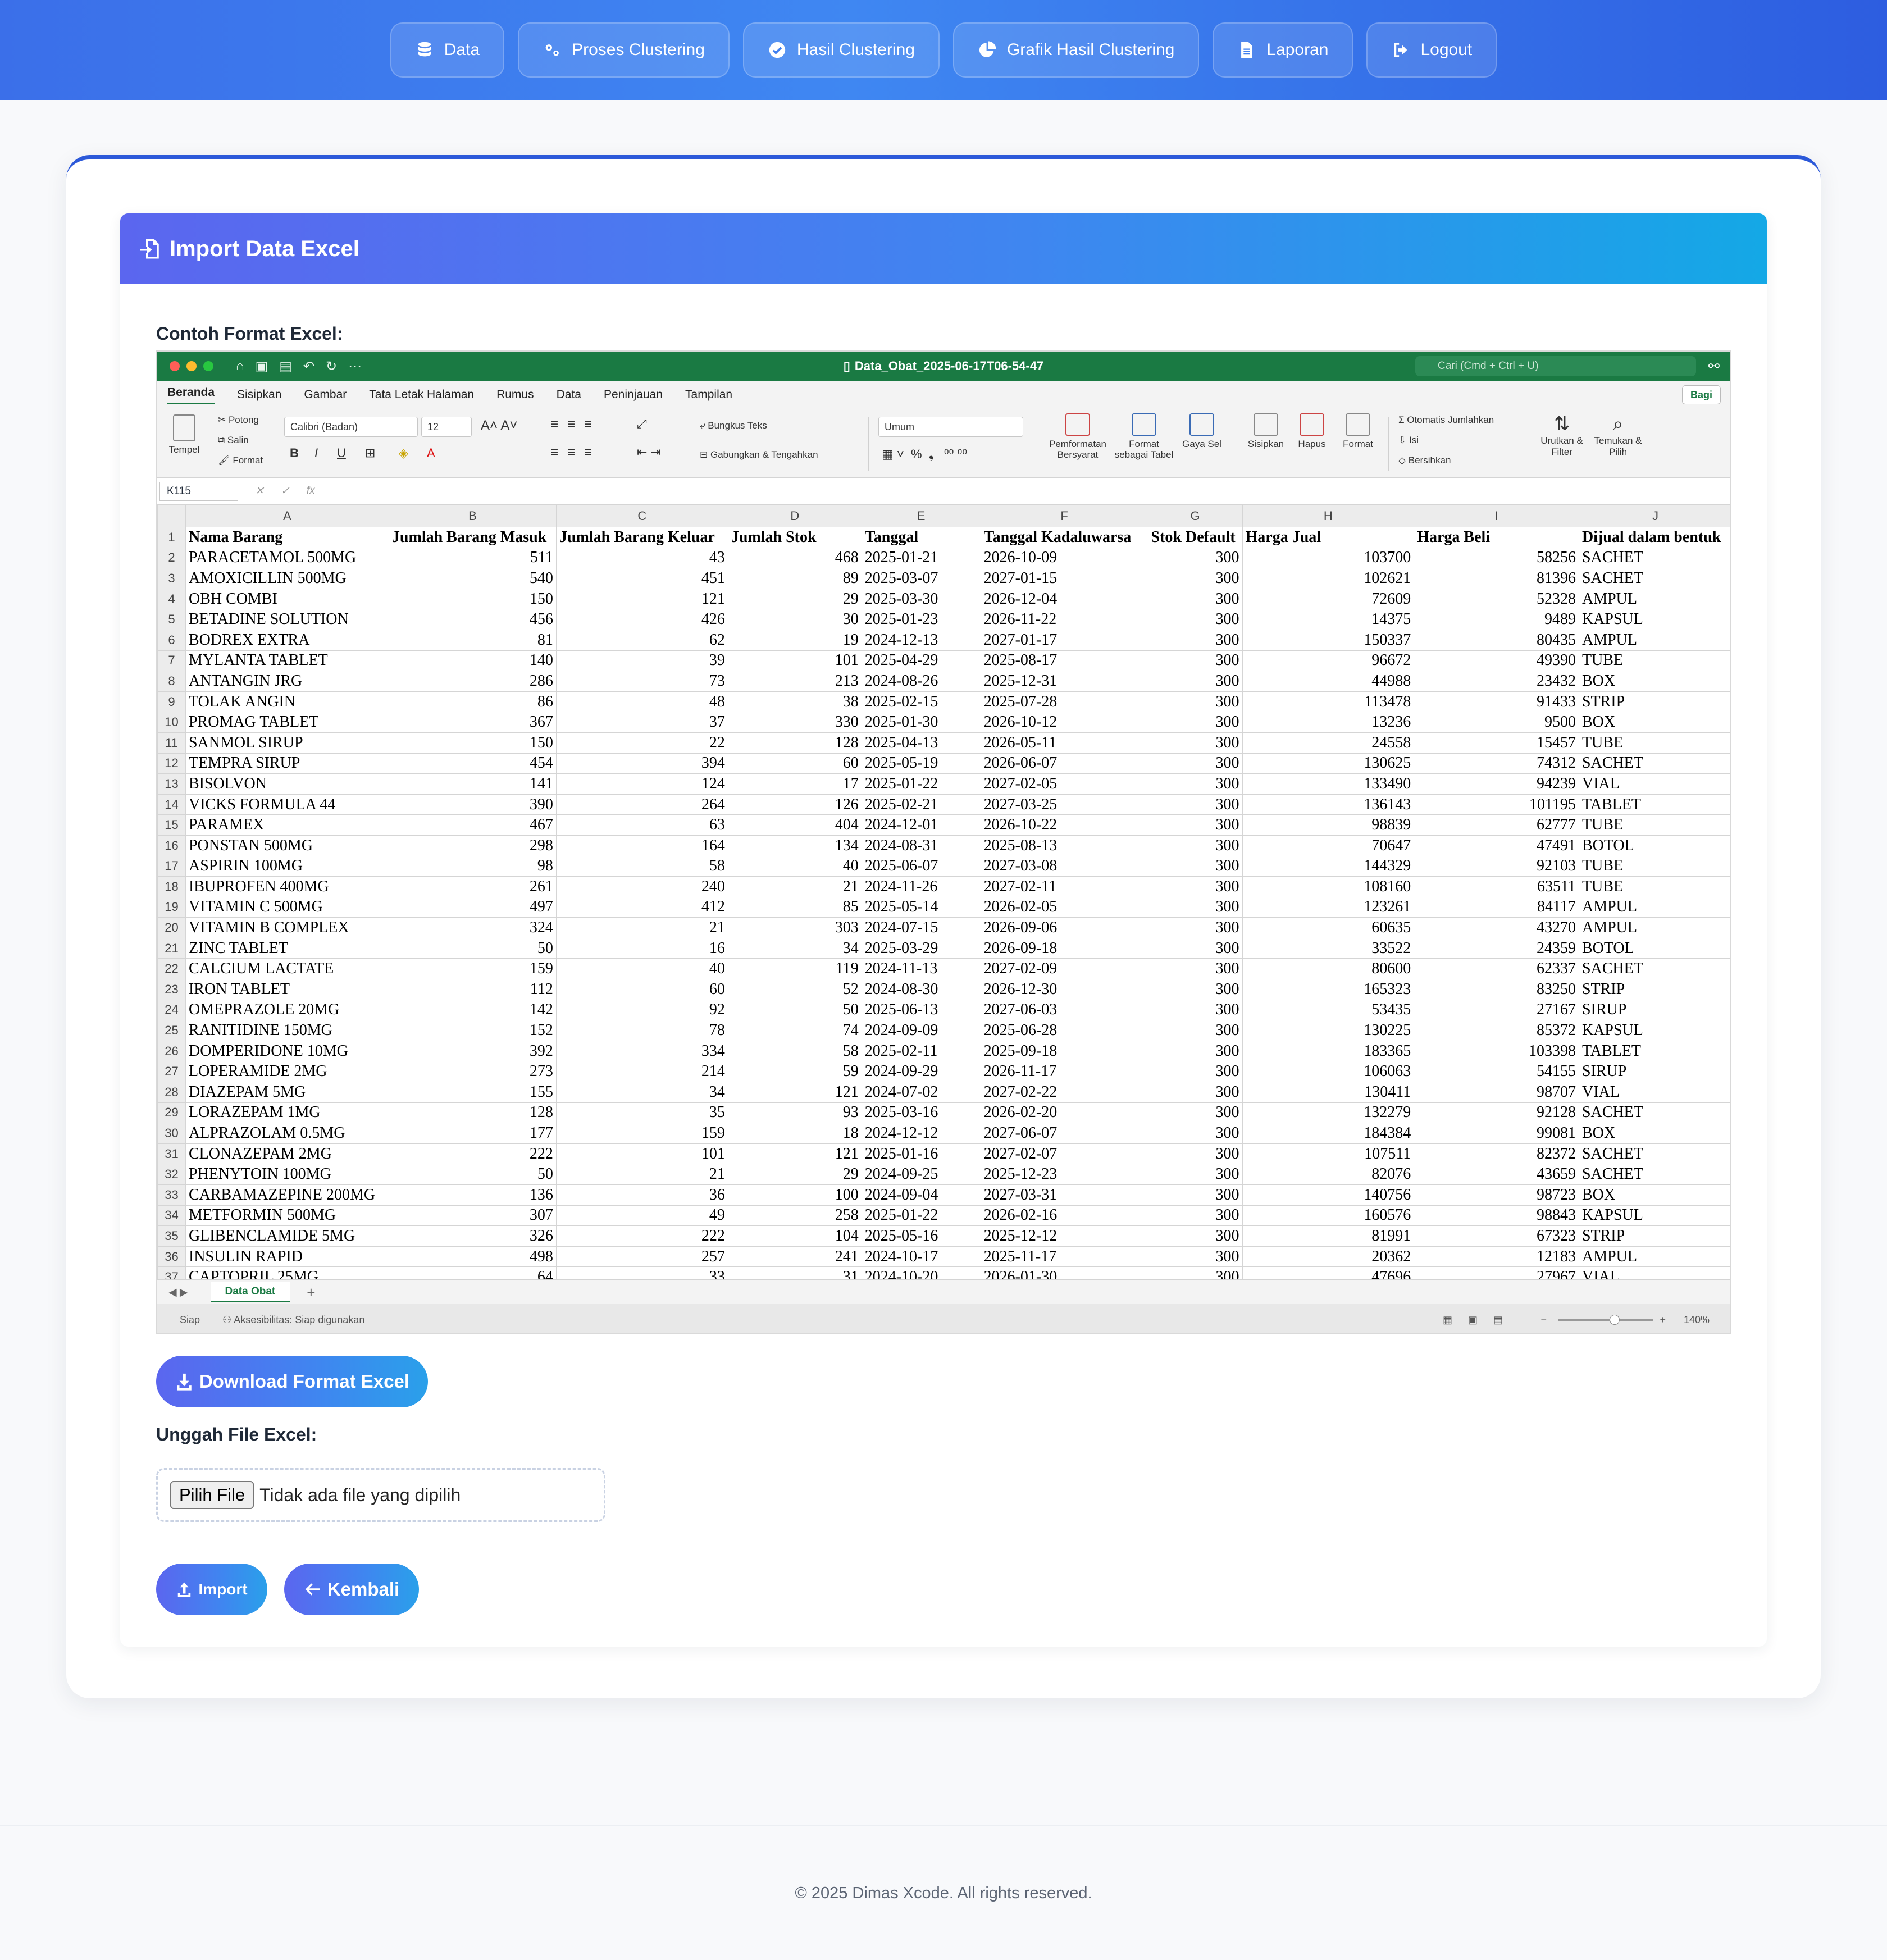 This screenshot has width=1887, height=1960. I want to click on nav-proses-clustering-button: Proses Clustering, so click(624, 50).